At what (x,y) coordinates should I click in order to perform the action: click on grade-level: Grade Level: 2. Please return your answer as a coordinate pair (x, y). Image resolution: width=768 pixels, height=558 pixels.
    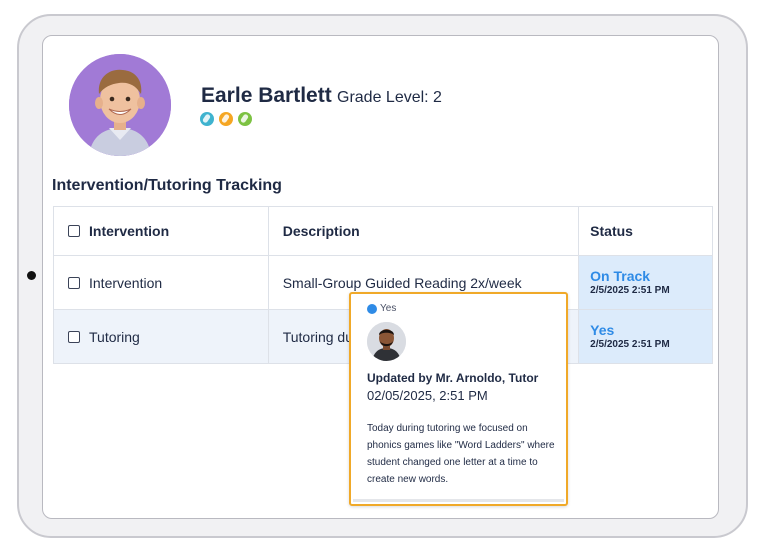
    Looking at the image, I should click on (389, 97).